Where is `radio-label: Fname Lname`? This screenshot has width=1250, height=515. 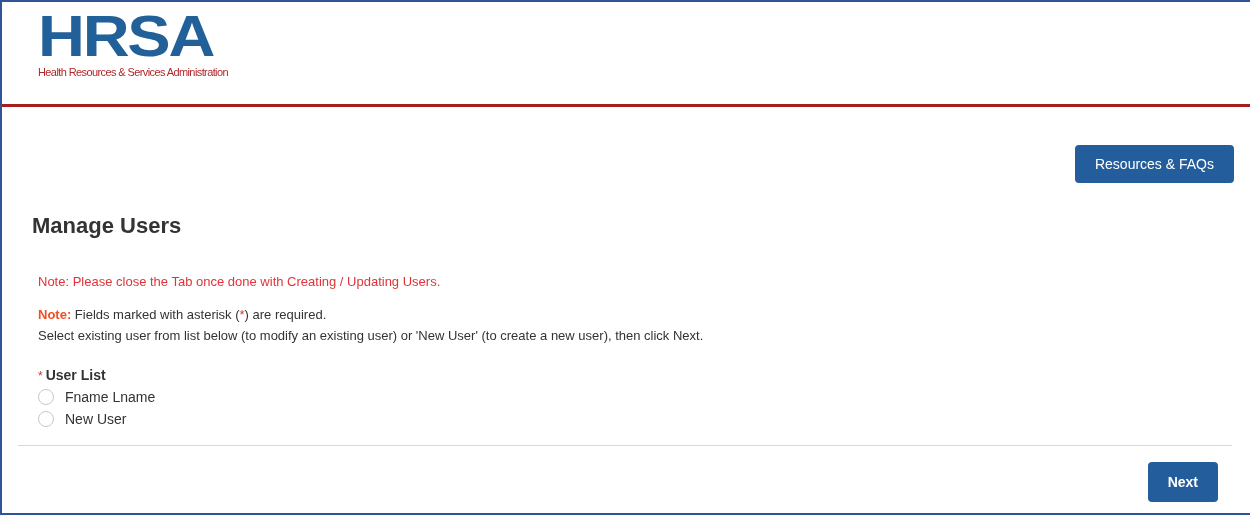
radio-label: Fname Lname is located at coordinates (110, 397).